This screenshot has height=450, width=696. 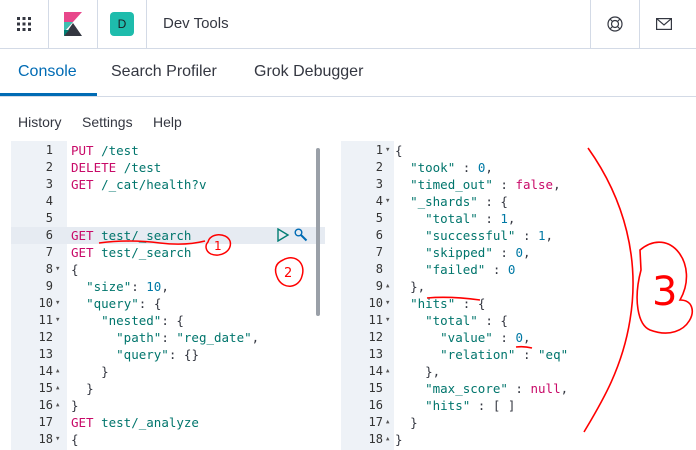 What do you see at coordinates (122, 24) in the screenshot?
I see `space-selector: D` at bounding box center [122, 24].